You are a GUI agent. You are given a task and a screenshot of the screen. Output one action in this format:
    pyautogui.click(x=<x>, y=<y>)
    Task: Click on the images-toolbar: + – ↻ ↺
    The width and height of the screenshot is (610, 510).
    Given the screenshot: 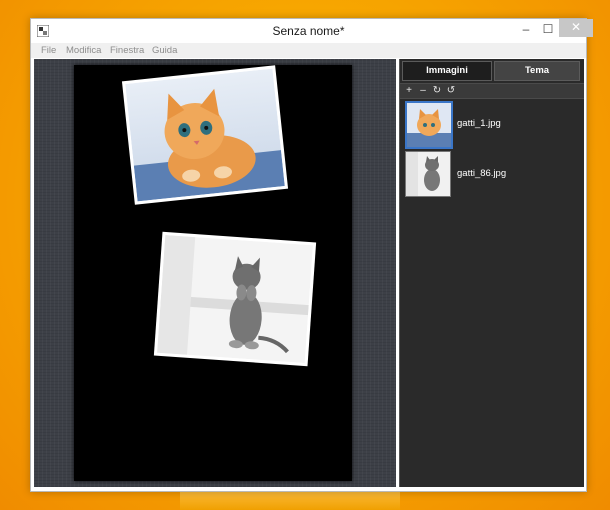 What is the action you would take?
    pyautogui.click(x=492, y=91)
    